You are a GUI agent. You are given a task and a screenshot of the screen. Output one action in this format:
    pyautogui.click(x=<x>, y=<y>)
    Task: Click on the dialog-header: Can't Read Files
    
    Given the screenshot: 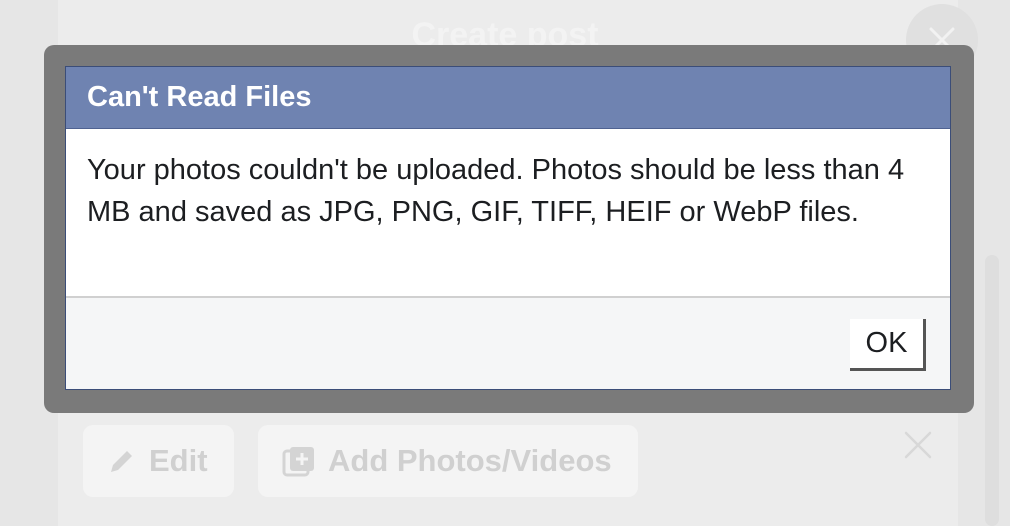 What is the action you would take?
    pyautogui.click(x=508, y=98)
    